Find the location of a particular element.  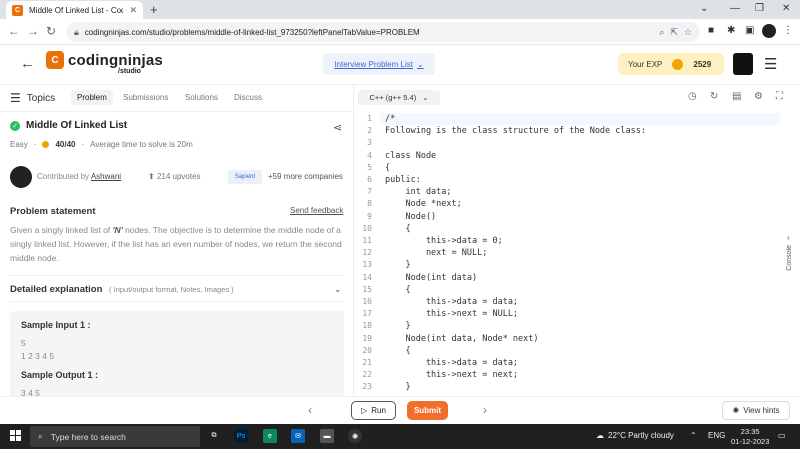

average-time: Average time to solve is 20m is located at coordinates (141, 144).